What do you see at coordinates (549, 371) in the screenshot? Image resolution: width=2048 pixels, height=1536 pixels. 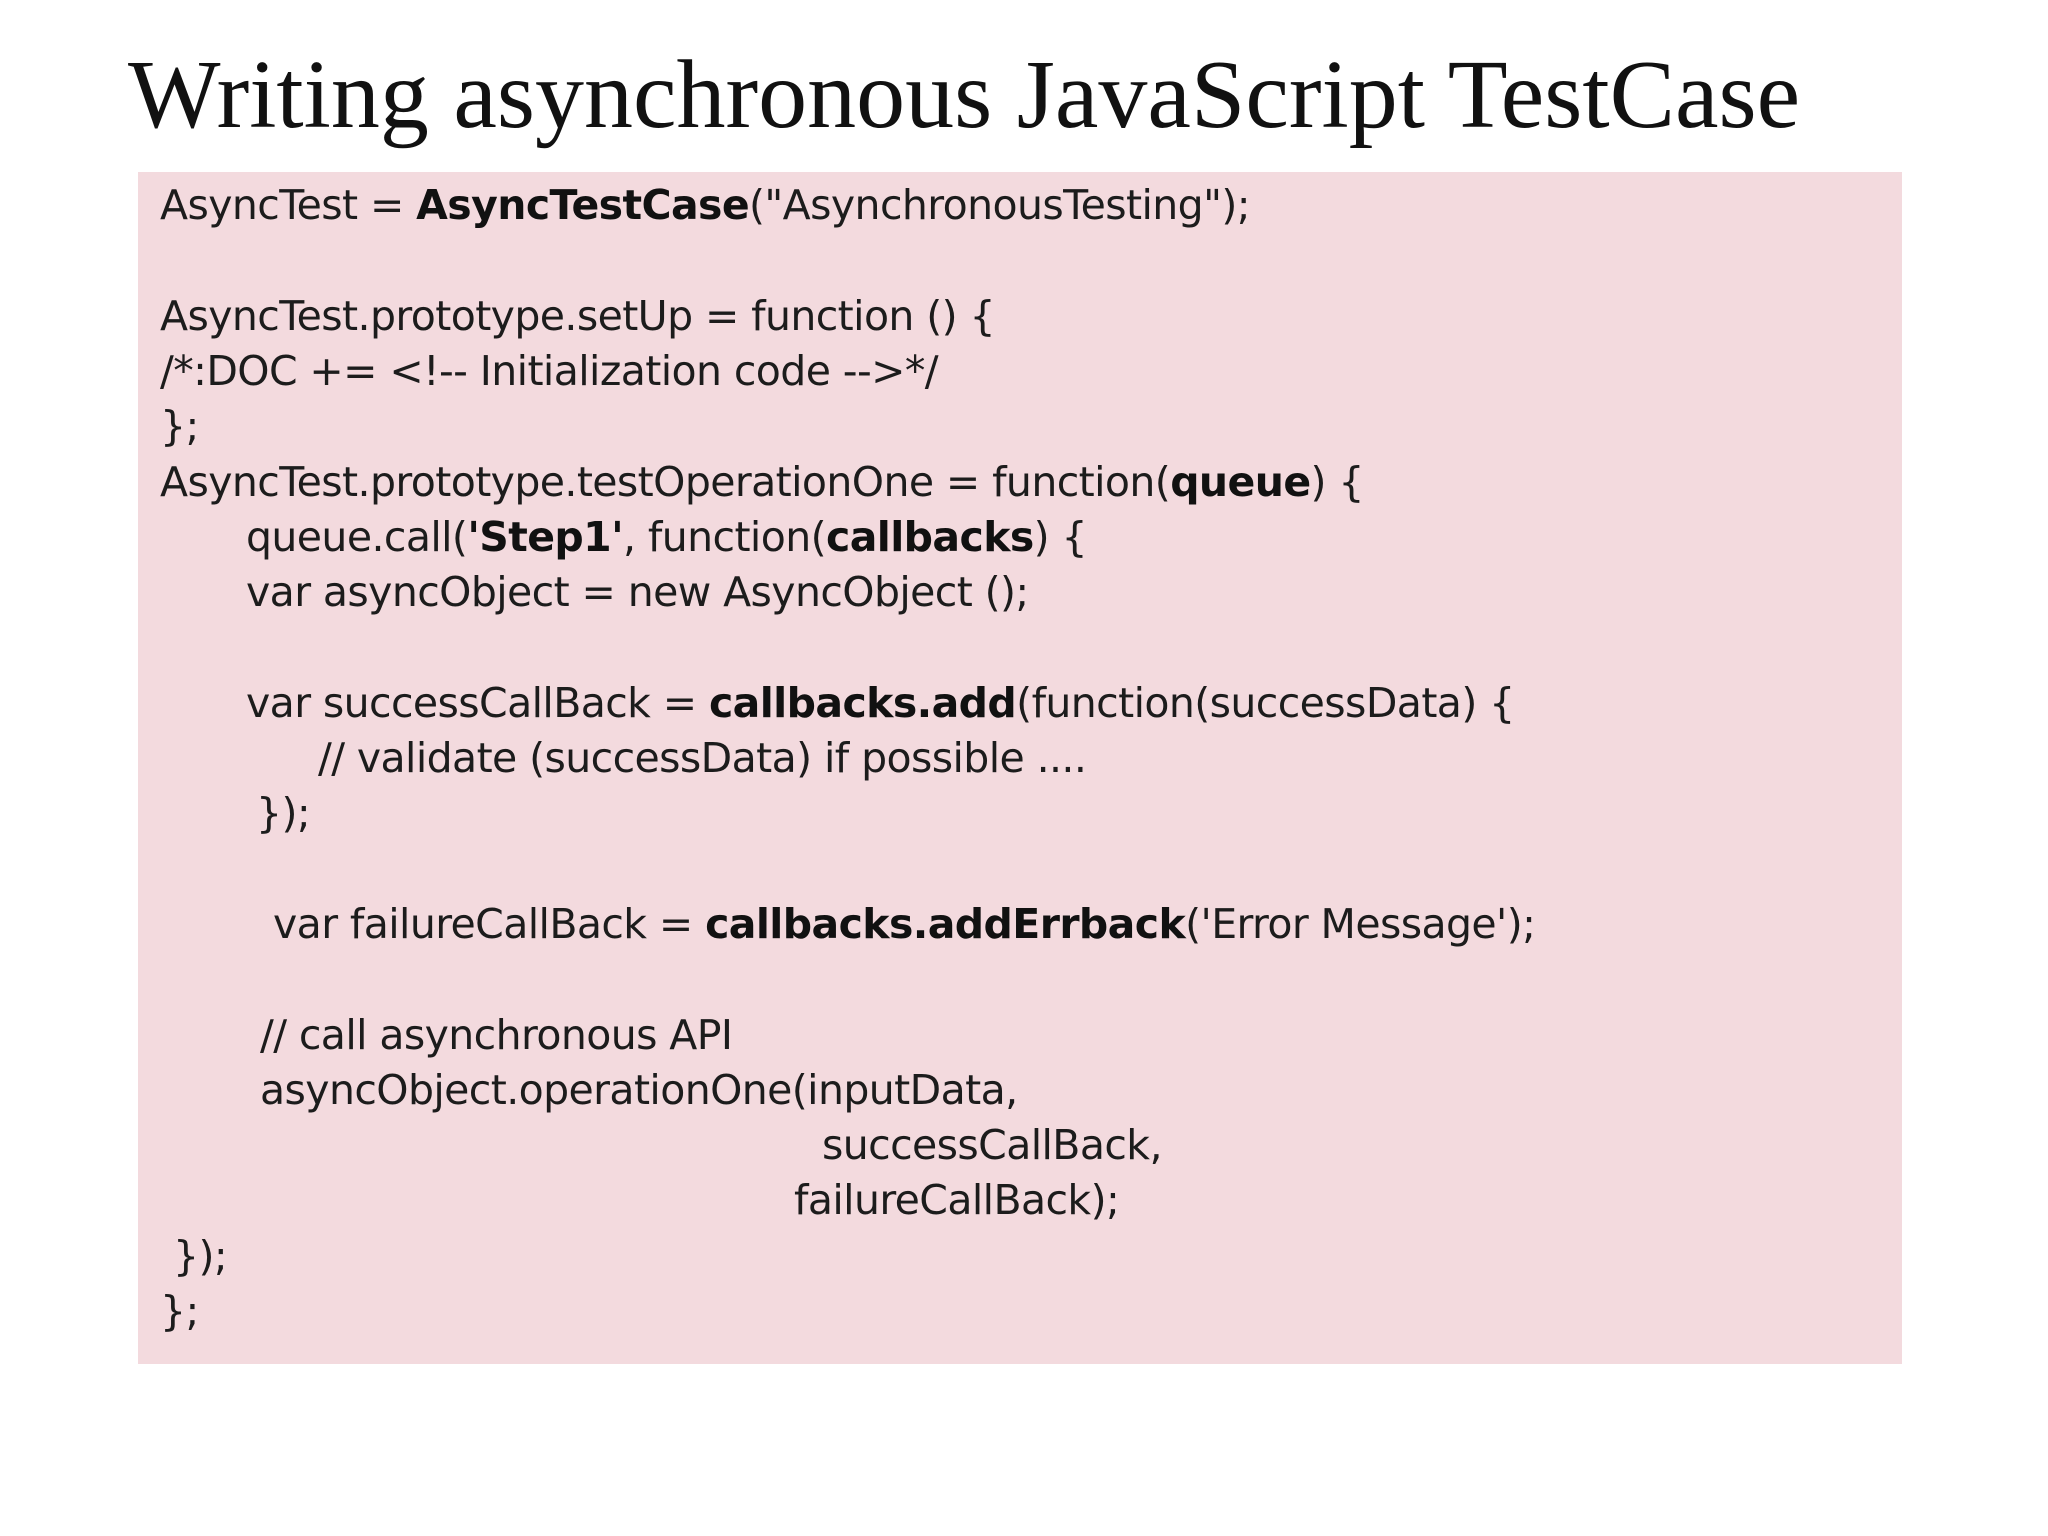 I see `code-line-3: /*:DOC += <!-- Initialization code -->*/` at bounding box center [549, 371].